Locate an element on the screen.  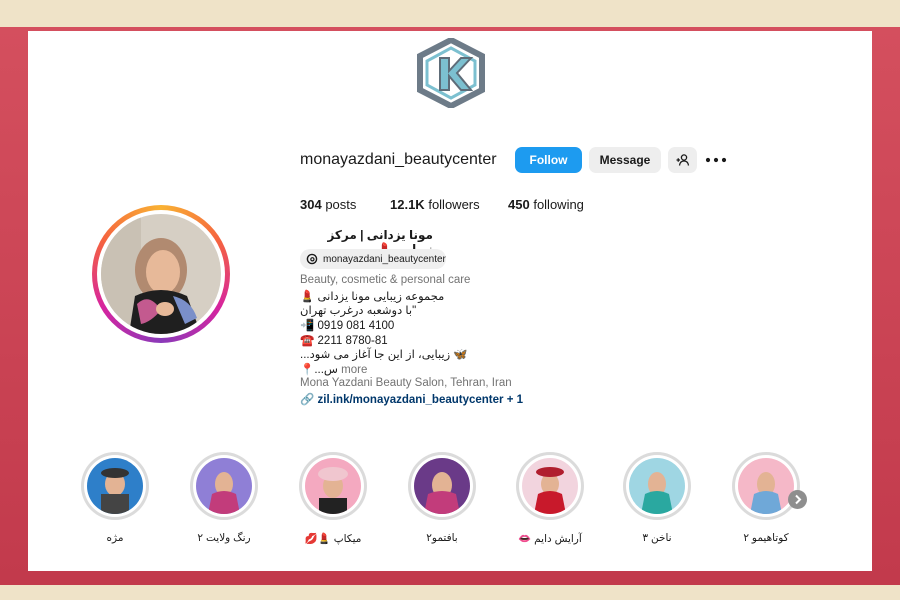
profile-photo is located at coordinates (161, 274).